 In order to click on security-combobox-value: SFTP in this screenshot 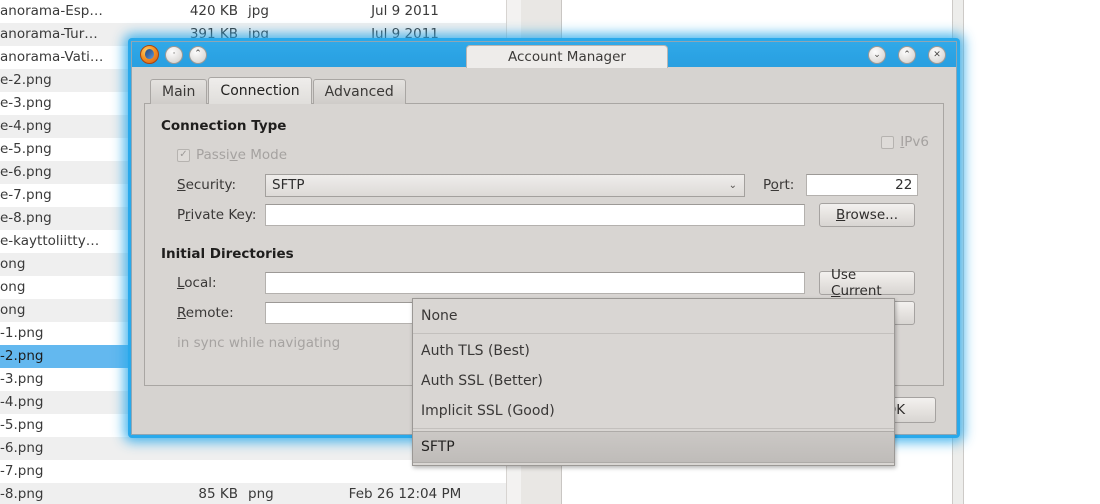, I will do `click(288, 185)`.